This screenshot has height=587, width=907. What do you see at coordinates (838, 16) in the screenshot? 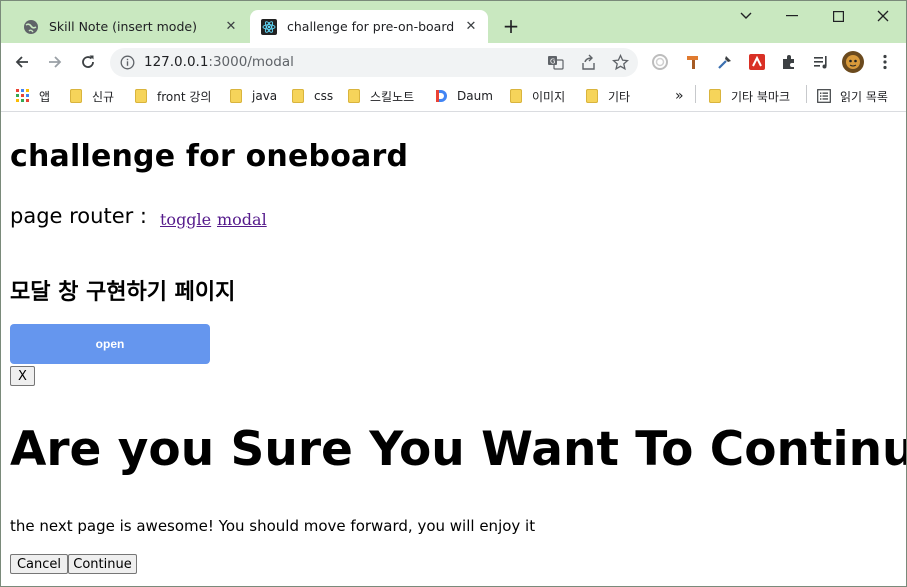
I see `maximize-icon` at bounding box center [838, 16].